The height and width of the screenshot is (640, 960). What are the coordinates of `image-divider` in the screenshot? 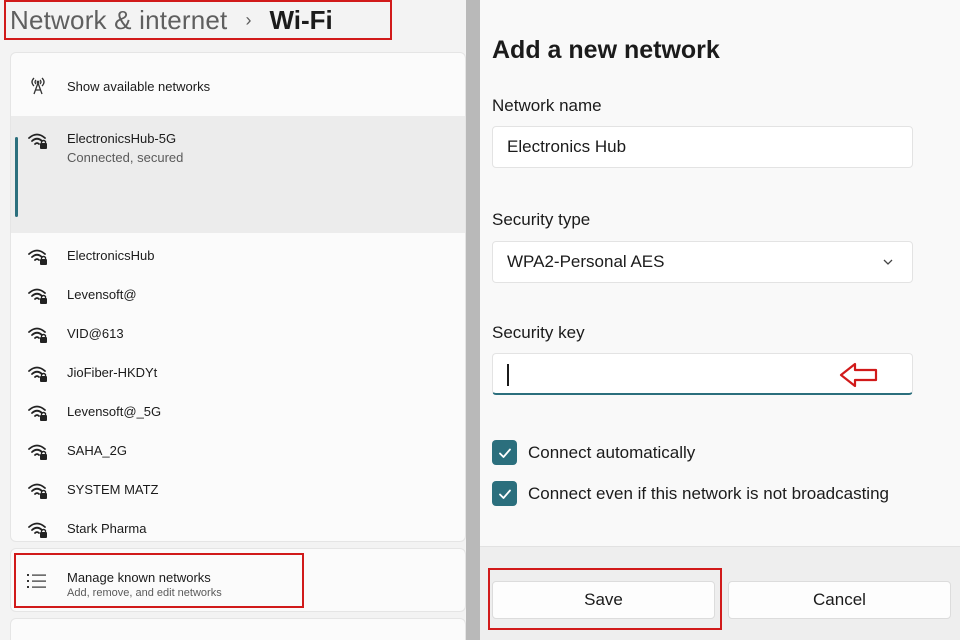 It's located at (473, 320).